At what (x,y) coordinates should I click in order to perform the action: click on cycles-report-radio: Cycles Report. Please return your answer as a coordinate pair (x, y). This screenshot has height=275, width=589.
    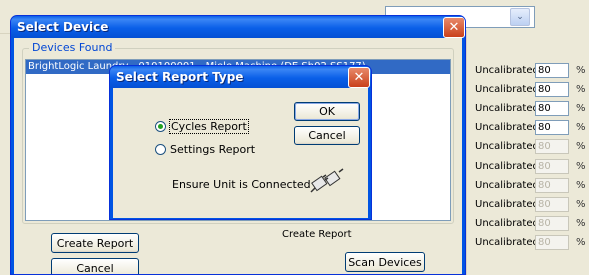
    Looking at the image, I should click on (202, 126).